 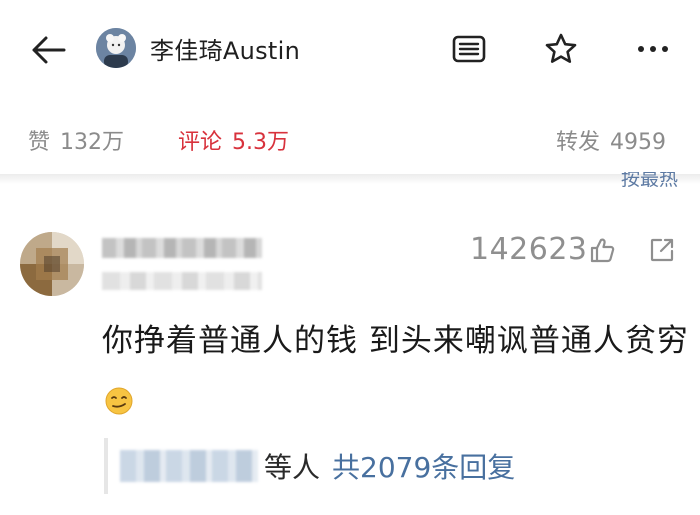 What do you see at coordinates (638, 142) in the screenshot?
I see `reposts-value: 4959` at bounding box center [638, 142].